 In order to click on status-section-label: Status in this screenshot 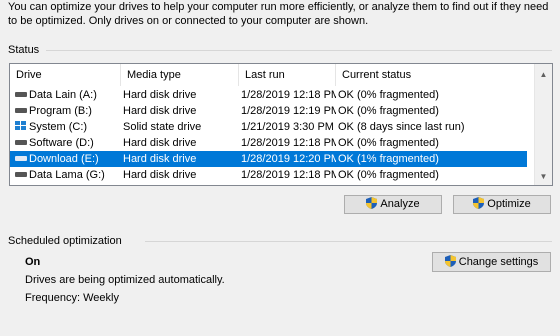, I will do `click(24, 50)`.